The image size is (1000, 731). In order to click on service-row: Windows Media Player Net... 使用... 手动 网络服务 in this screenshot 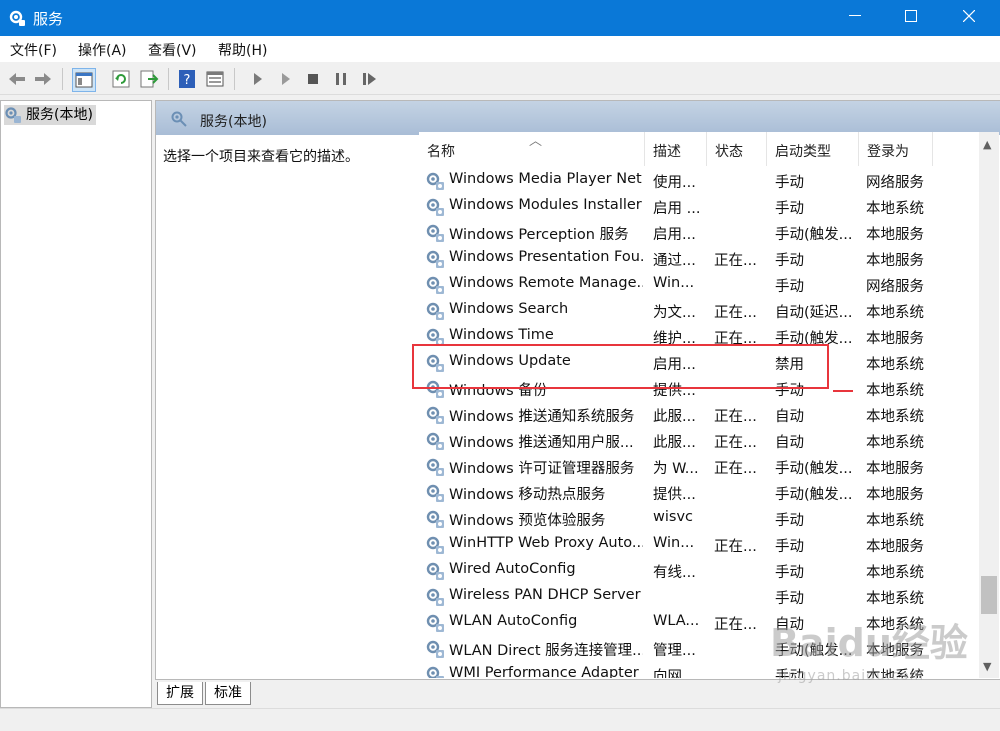, I will do `click(699, 181)`.